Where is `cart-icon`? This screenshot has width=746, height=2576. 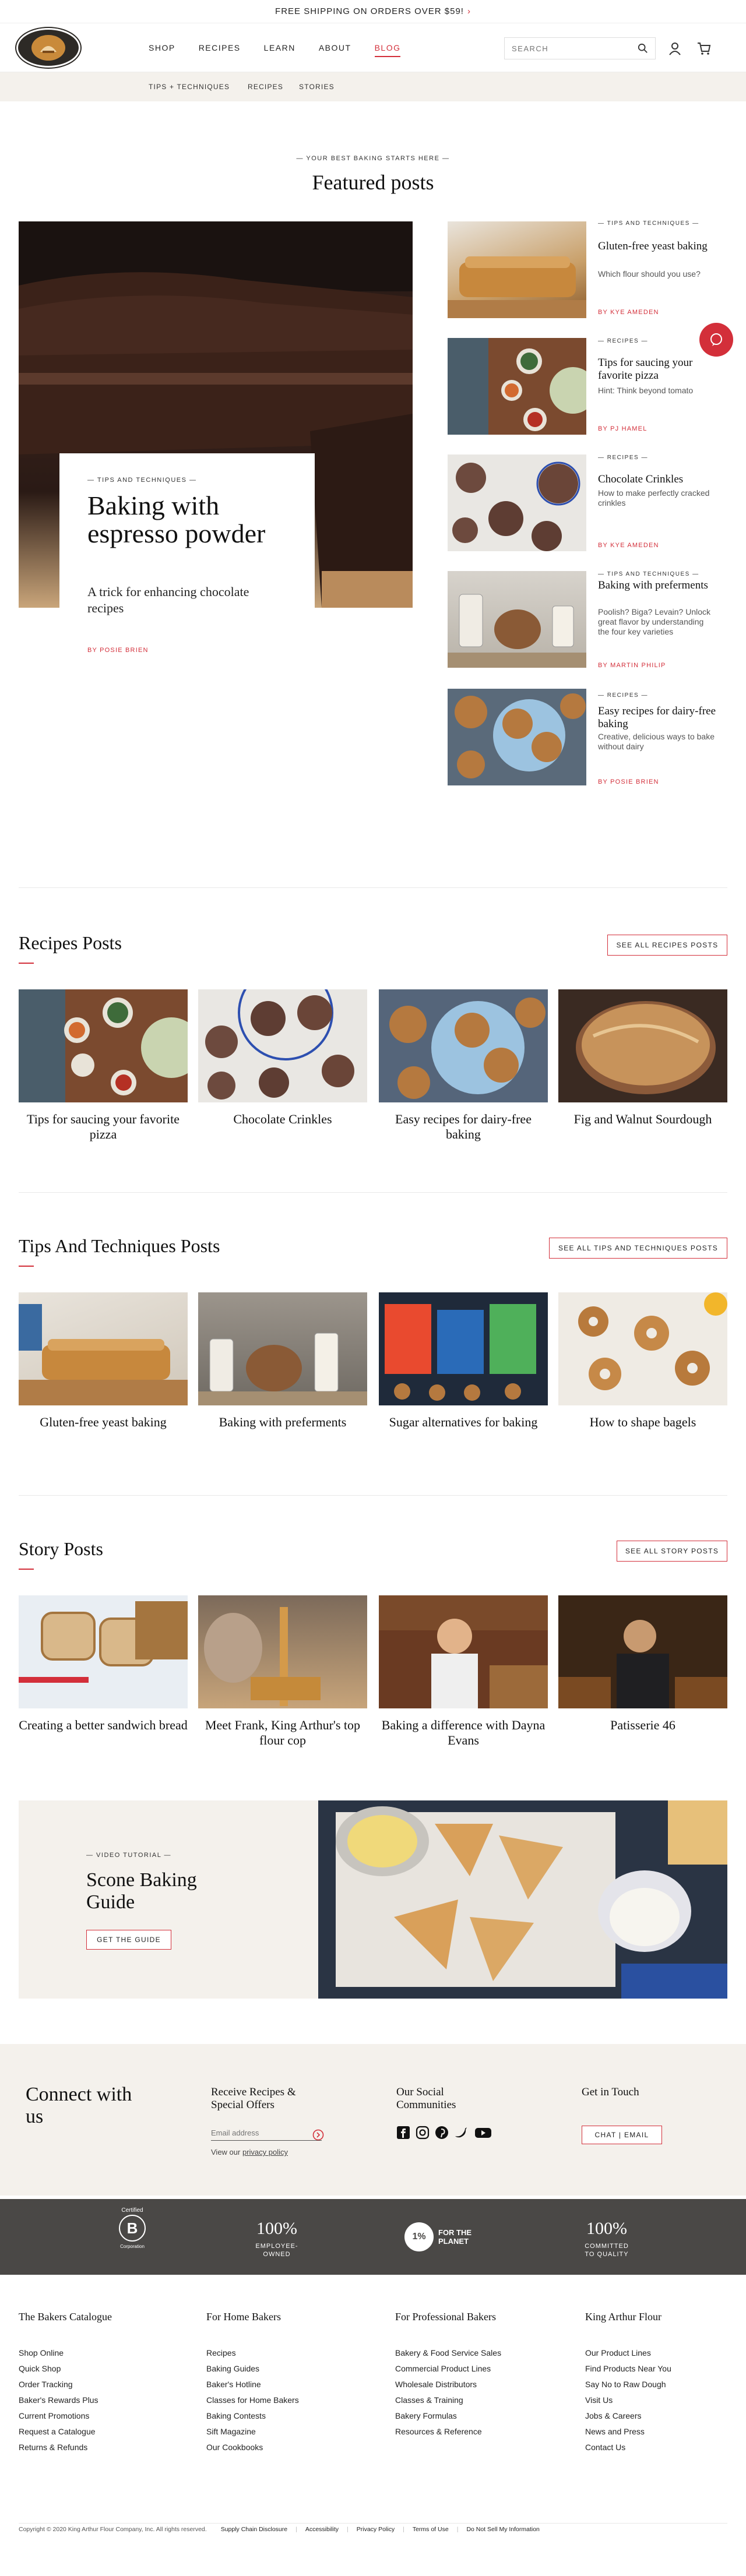
cart-icon is located at coordinates (704, 48).